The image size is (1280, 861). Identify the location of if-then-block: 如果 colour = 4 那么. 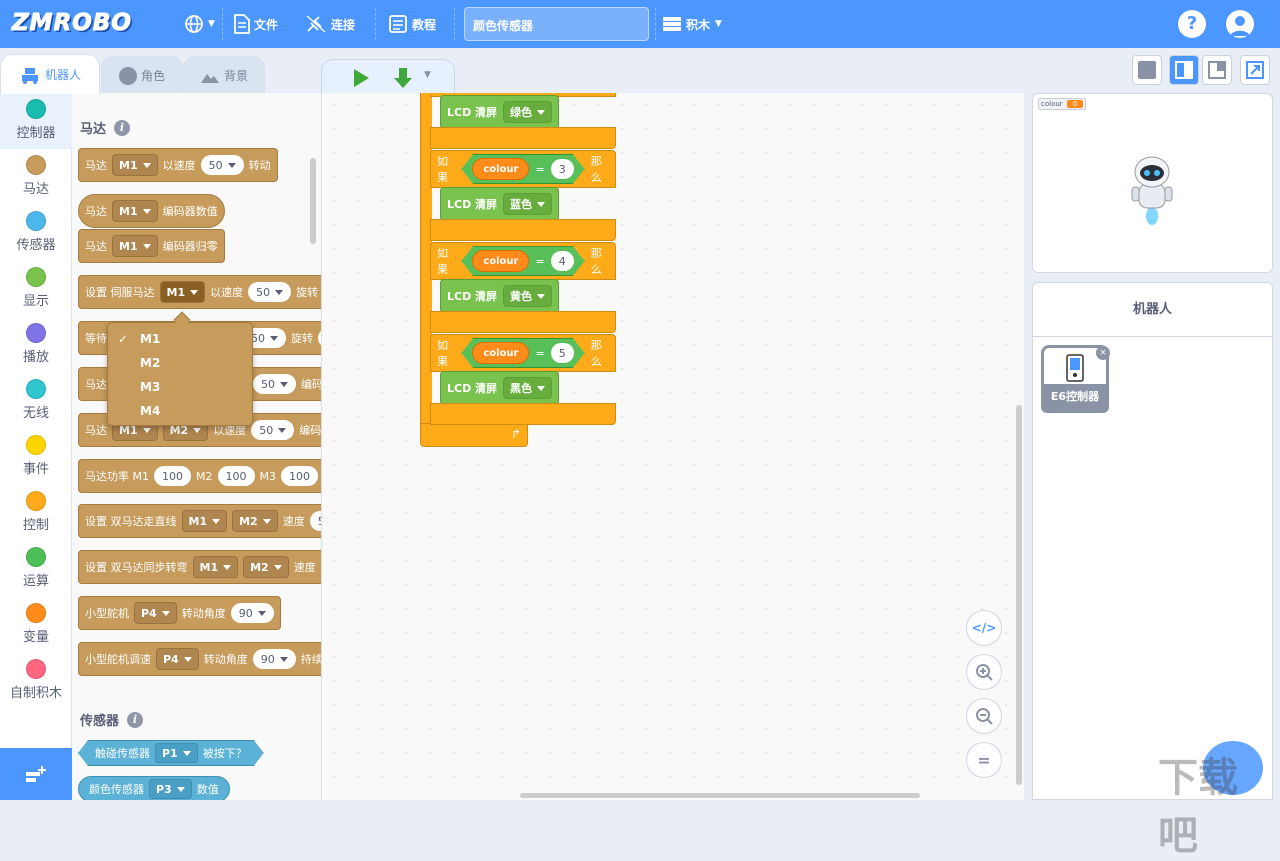
(523, 261).